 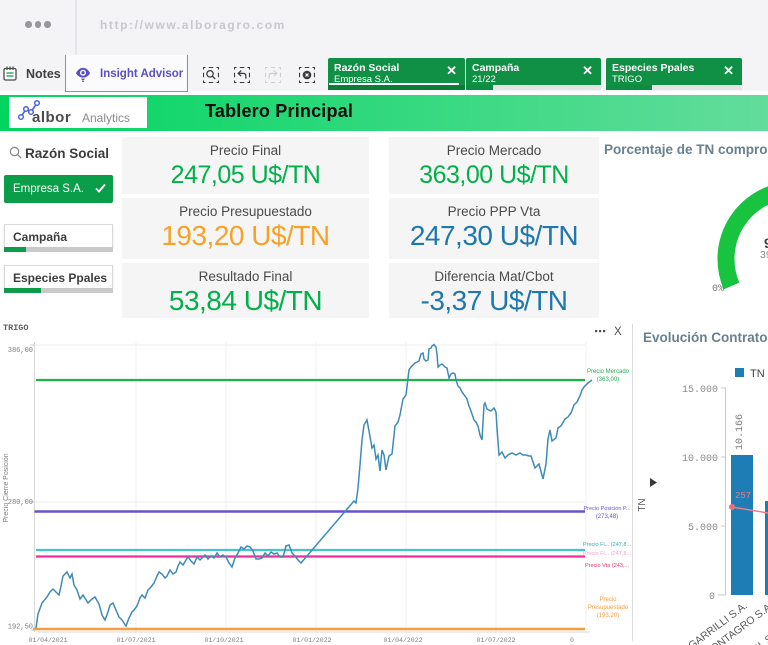 I want to click on svg-text: Precio Mercado, so click(x=608, y=372).